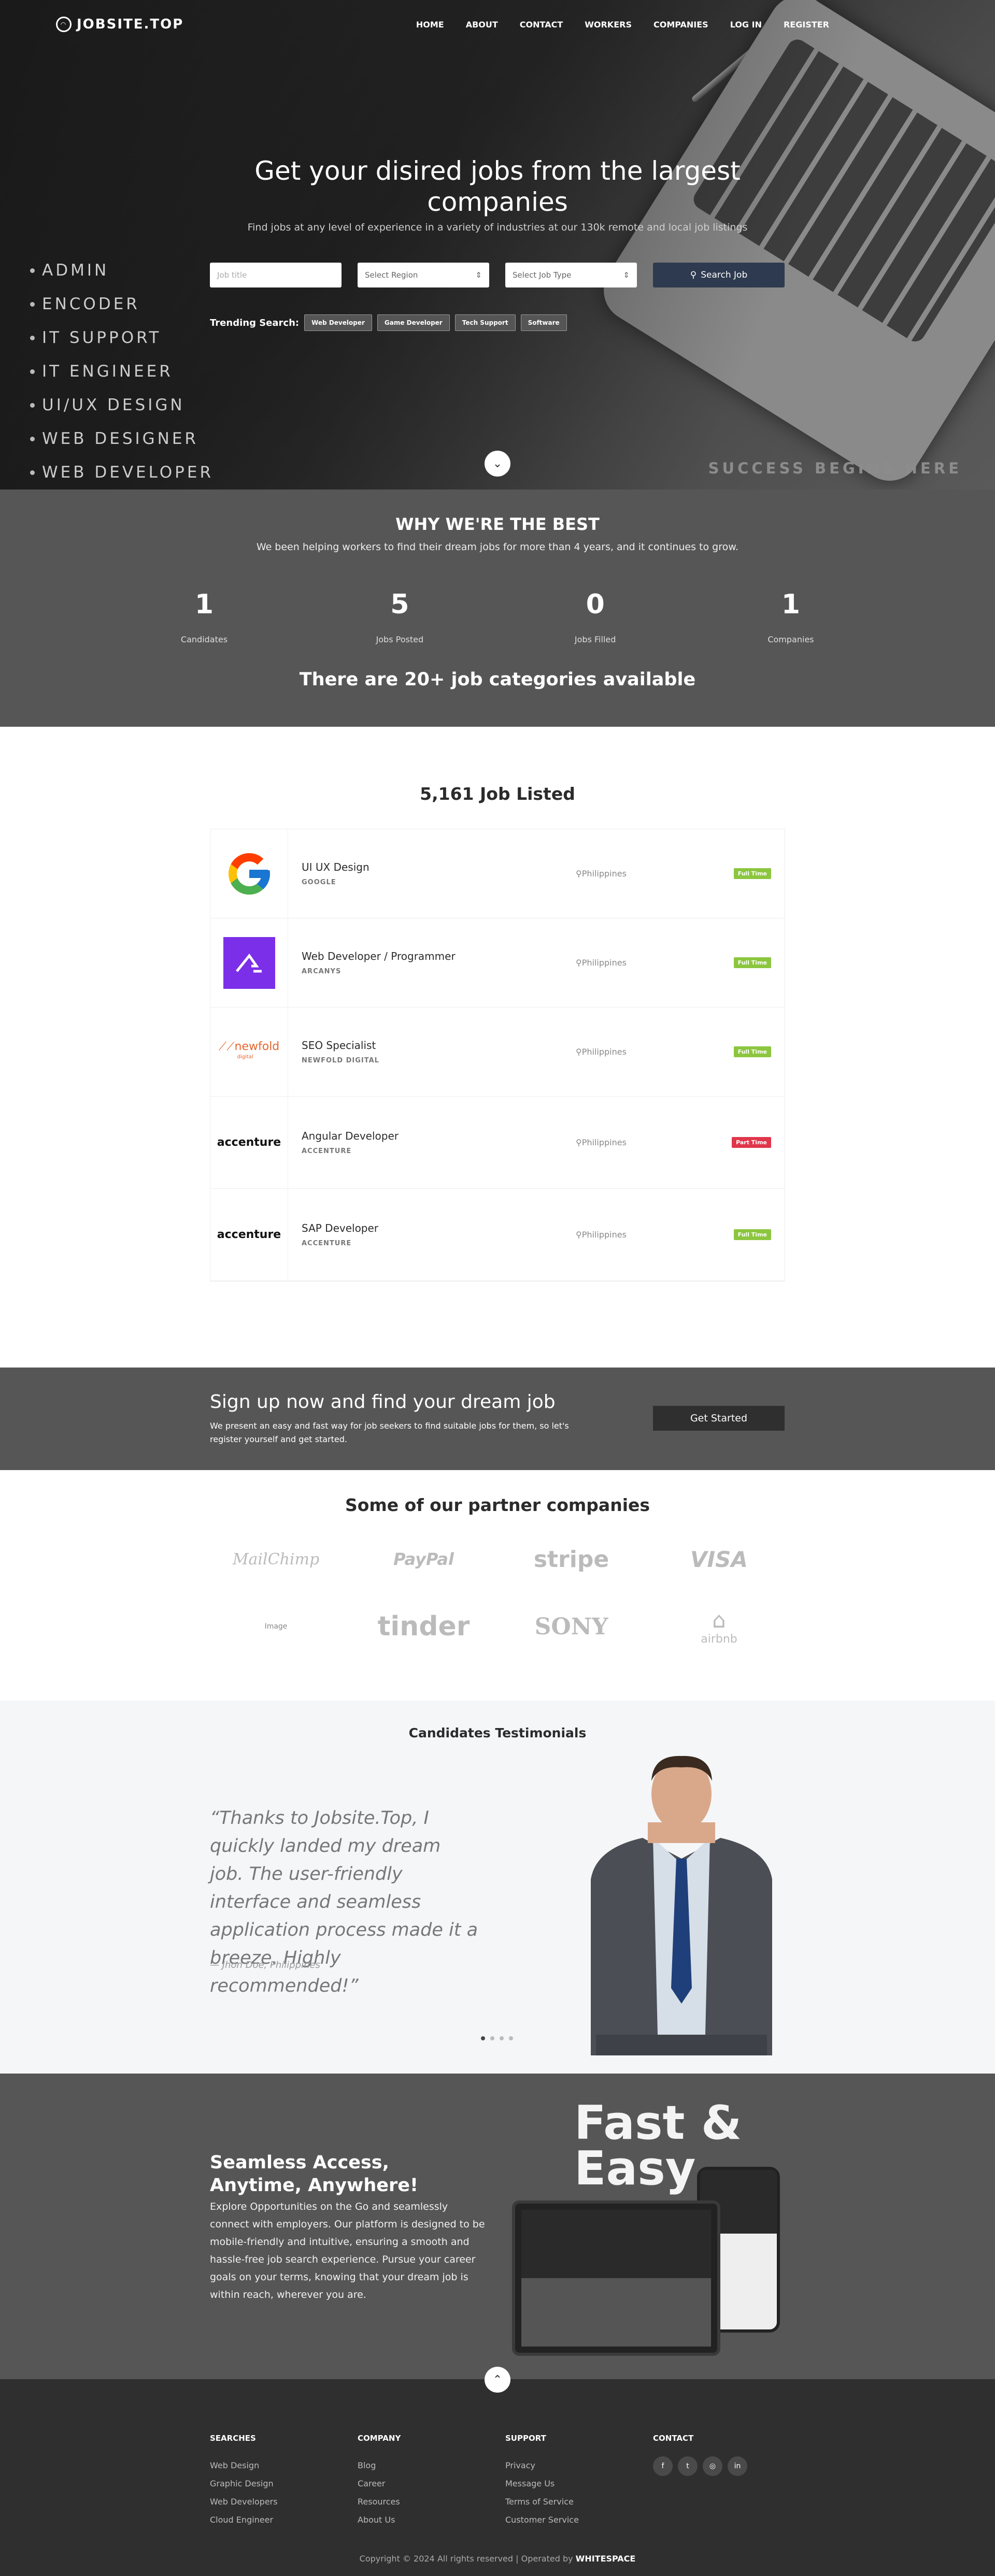 This screenshot has width=995, height=2576. Describe the element at coordinates (340, 1060) in the screenshot. I see `job-company: NEWFOLD DIGITAL` at that location.